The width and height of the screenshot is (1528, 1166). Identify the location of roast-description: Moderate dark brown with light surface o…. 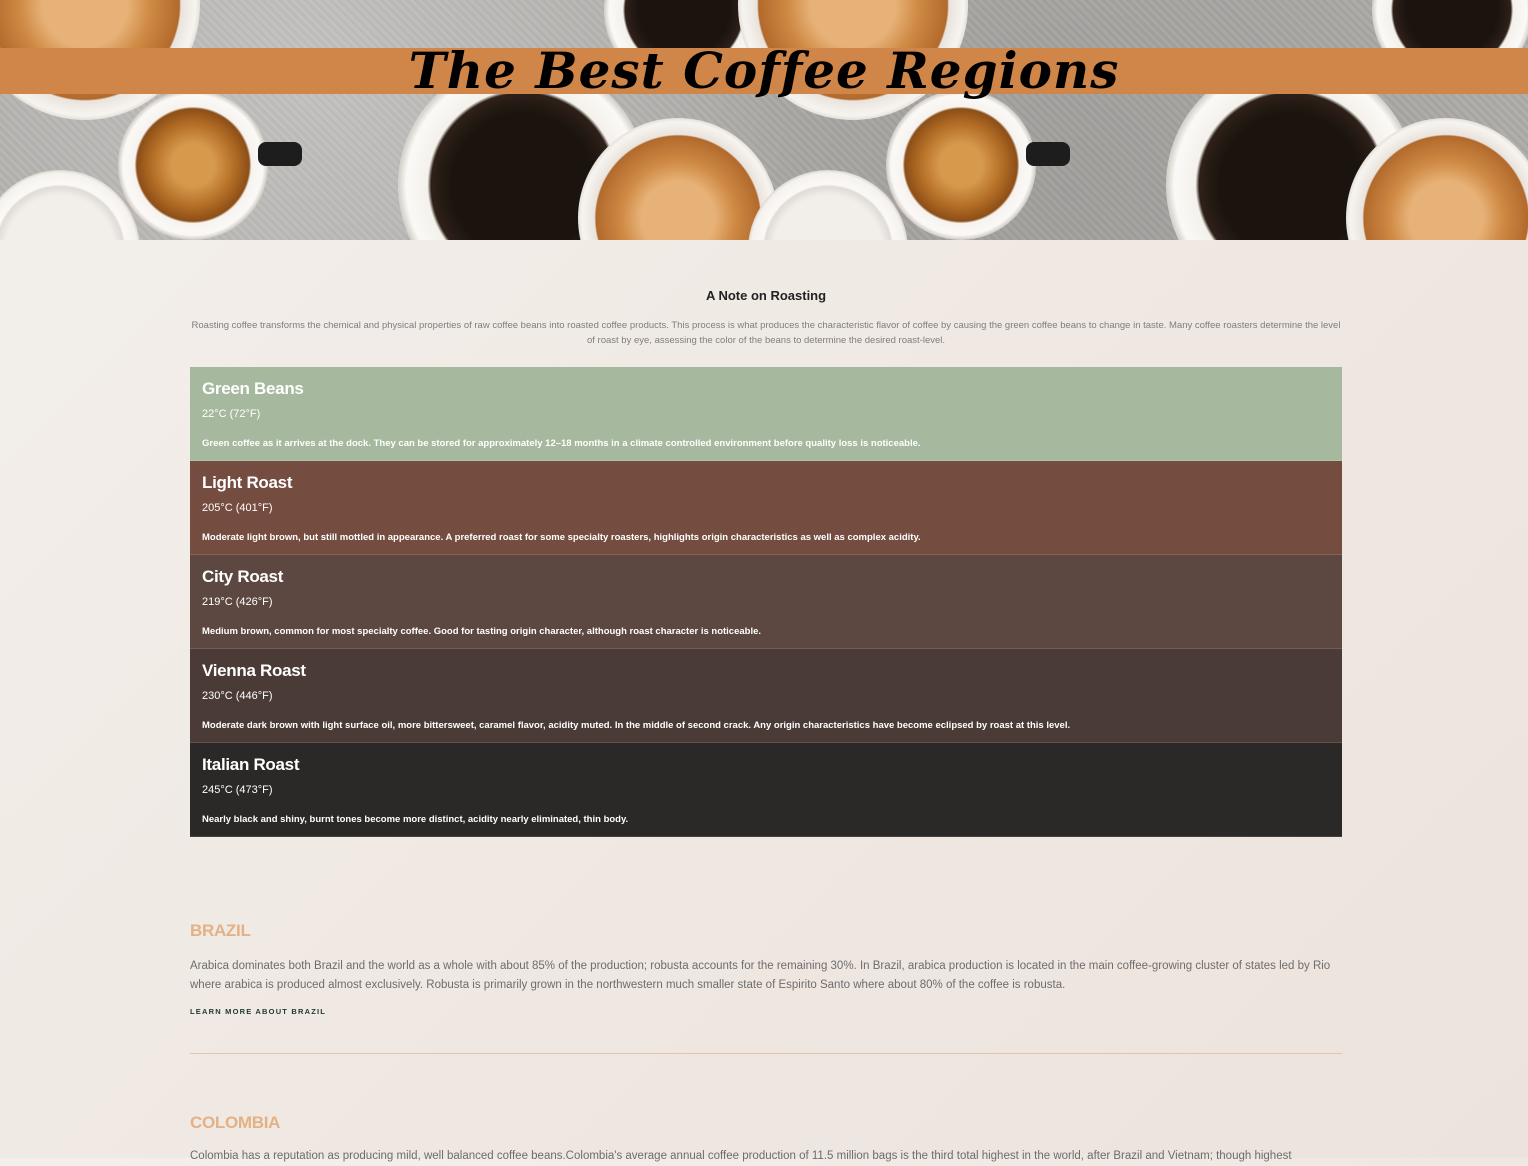
(636, 725).